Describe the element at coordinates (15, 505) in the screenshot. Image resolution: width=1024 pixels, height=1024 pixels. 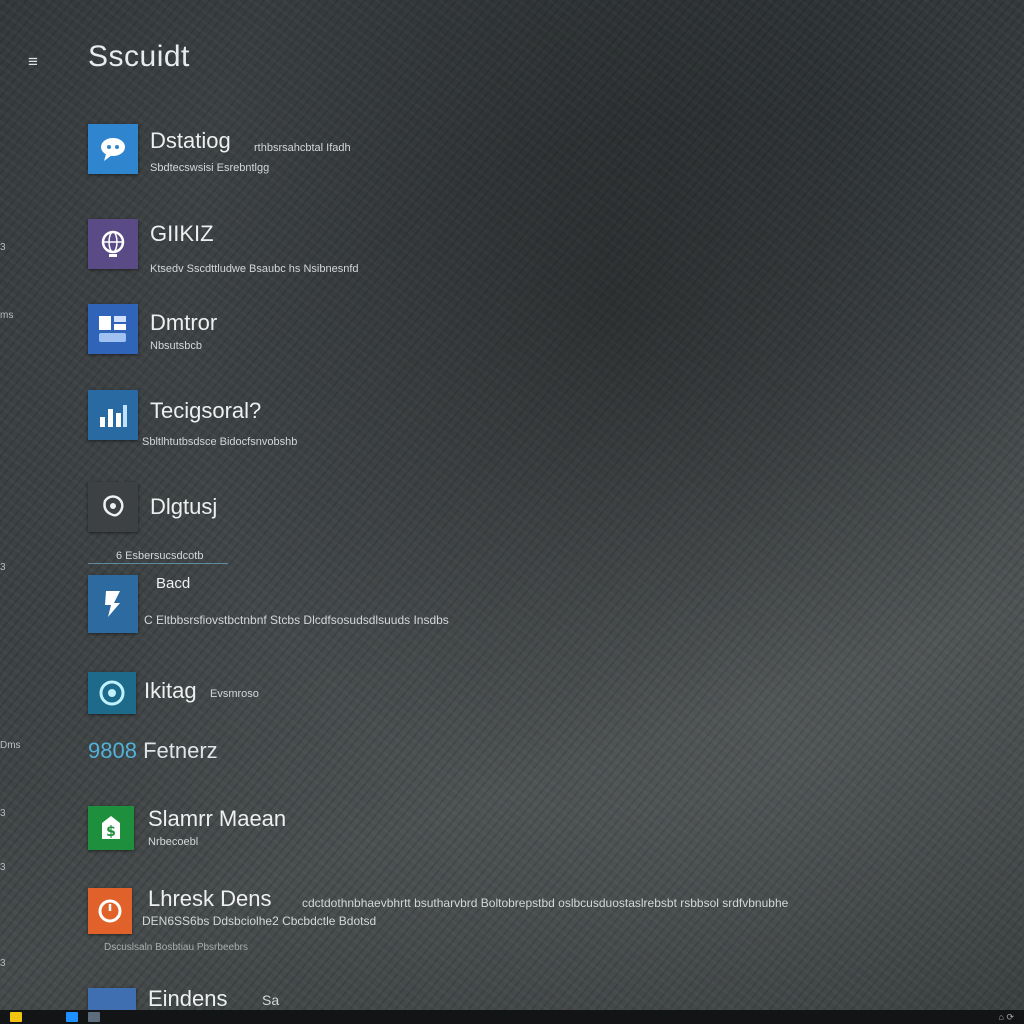
I see `left-edge-strip: 3 ms 3 Dms 3 3 3` at that location.